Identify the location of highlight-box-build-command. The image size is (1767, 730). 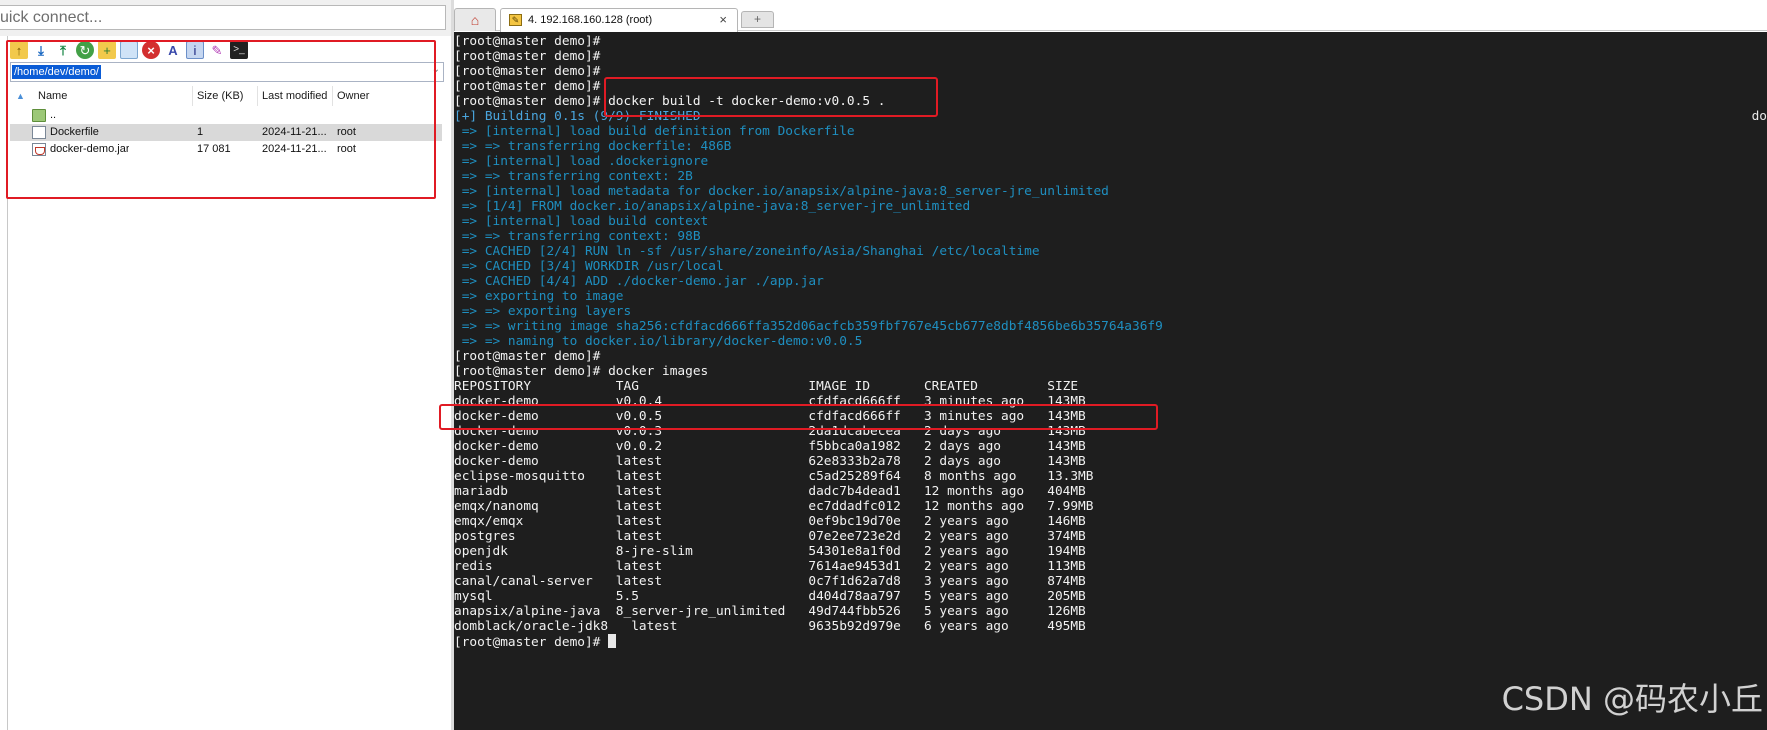
(771, 97).